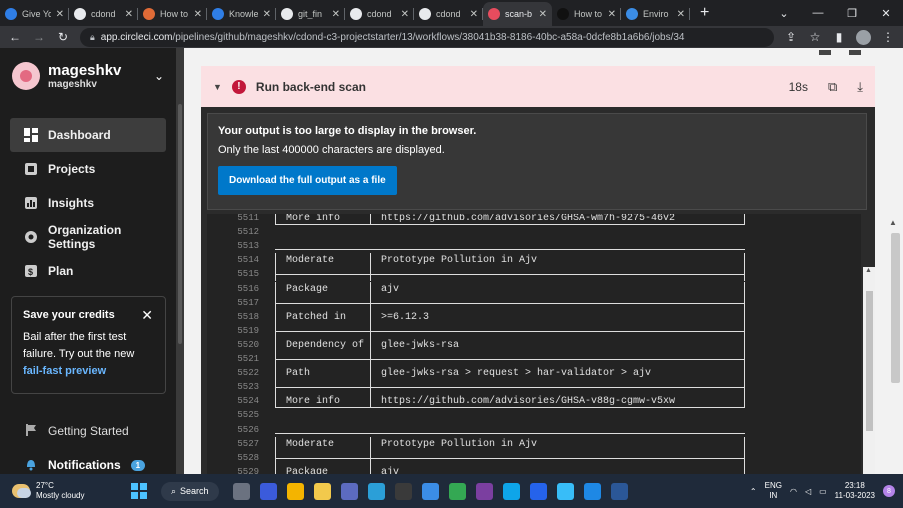  I want to click on browser-tab: Enviro ✕, so click(655, 14).